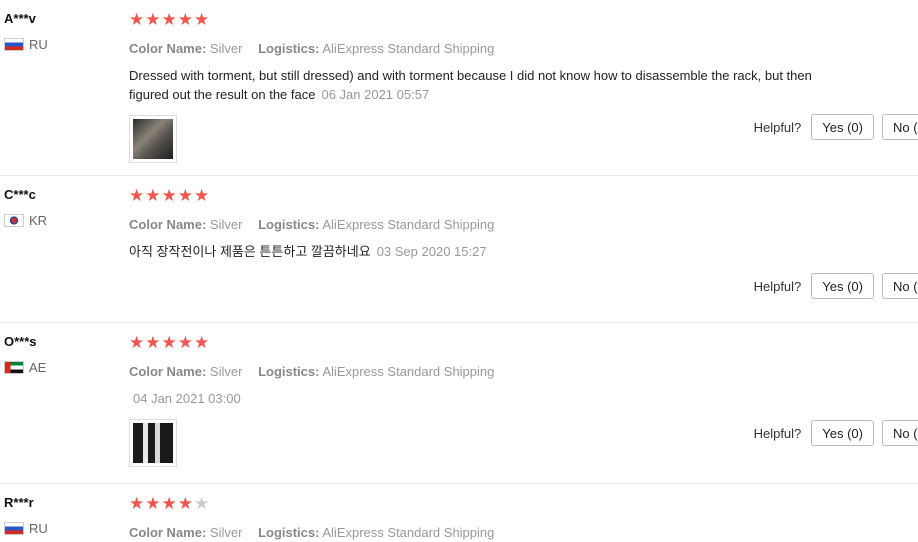 This screenshot has height=542, width=918. Describe the element at coordinates (375, 94) in the screenshot. I see `review-date: 06 Jan 2021 05:57` at that location.